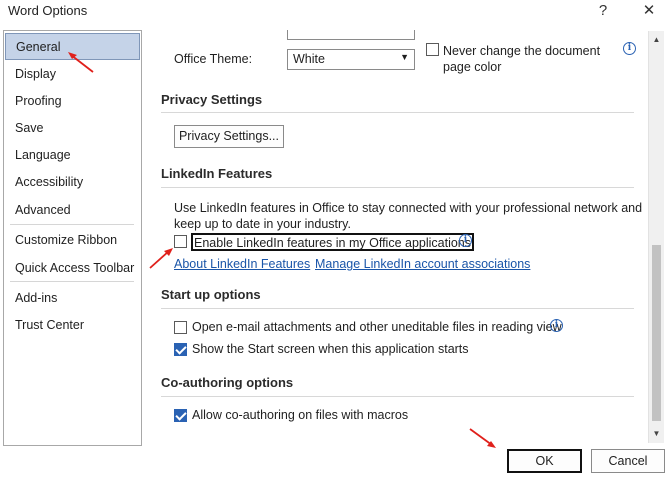 This screenshot has width=670, height=477. What do you see at coordinates (48, 10) in the screenshot?
I see `window-title: Word Options` at bounding box center [48, 10].